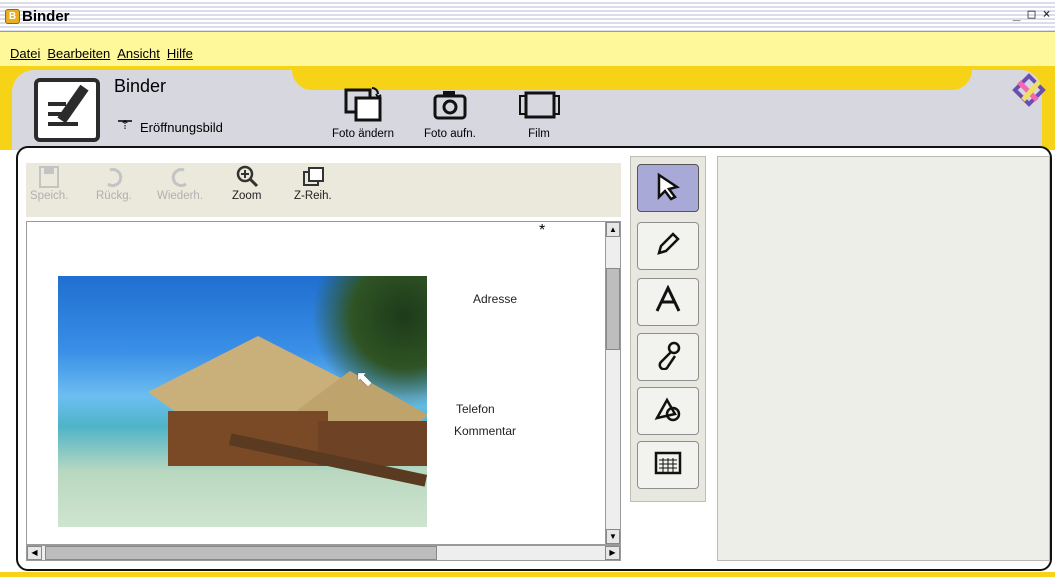 This screenshot has height=577, width=1055. Describe the element at coordinates (25, 53) in the screenshot. I see `menu-datei: Datei` at that location.